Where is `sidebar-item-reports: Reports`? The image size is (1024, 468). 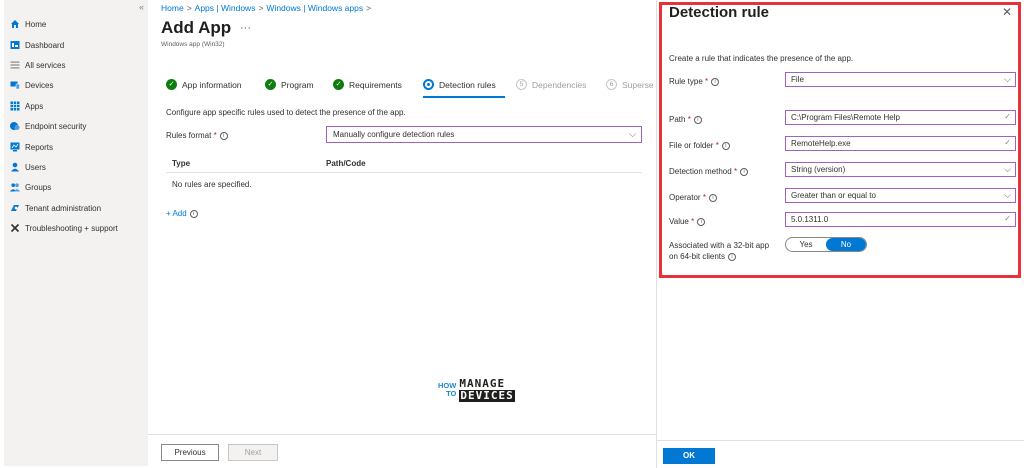 sidebar-item-reports: Reports is located at coordinates (31, 147).